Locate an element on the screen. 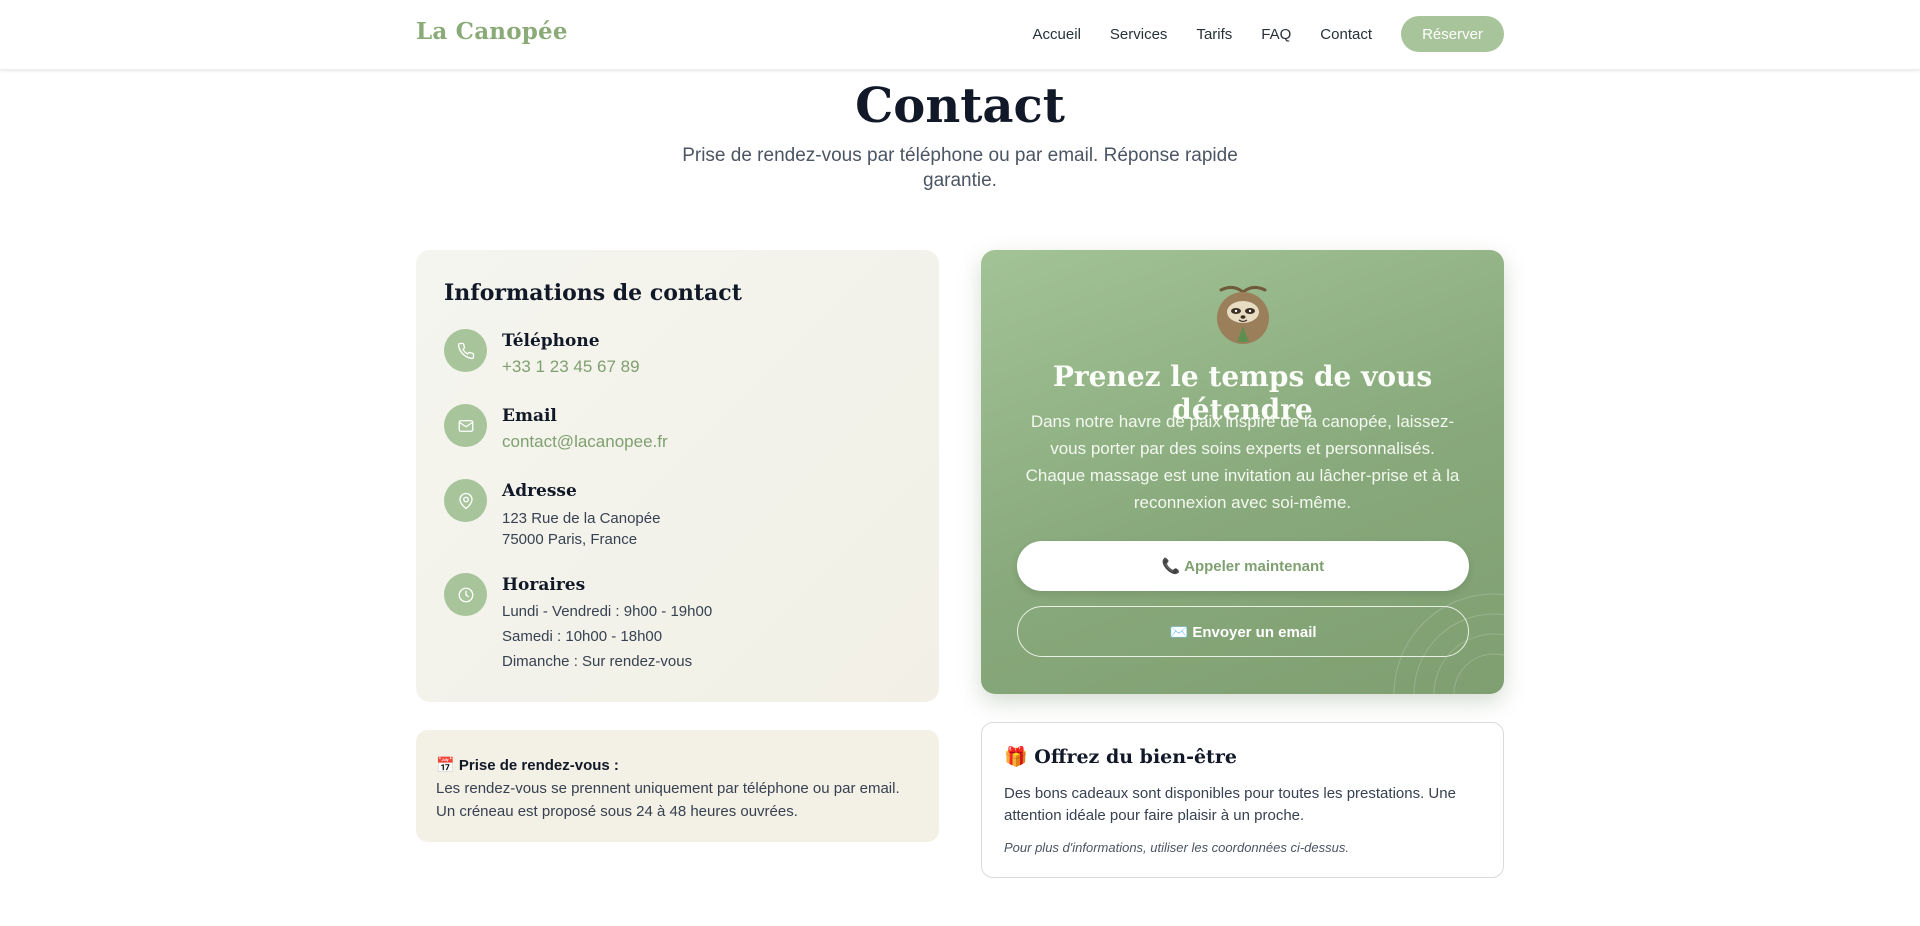 Image resolution: width=1920 pixels, height=926 pixels. gift-heading: Offrez du bien-être is located at coordinates (1135, 757).